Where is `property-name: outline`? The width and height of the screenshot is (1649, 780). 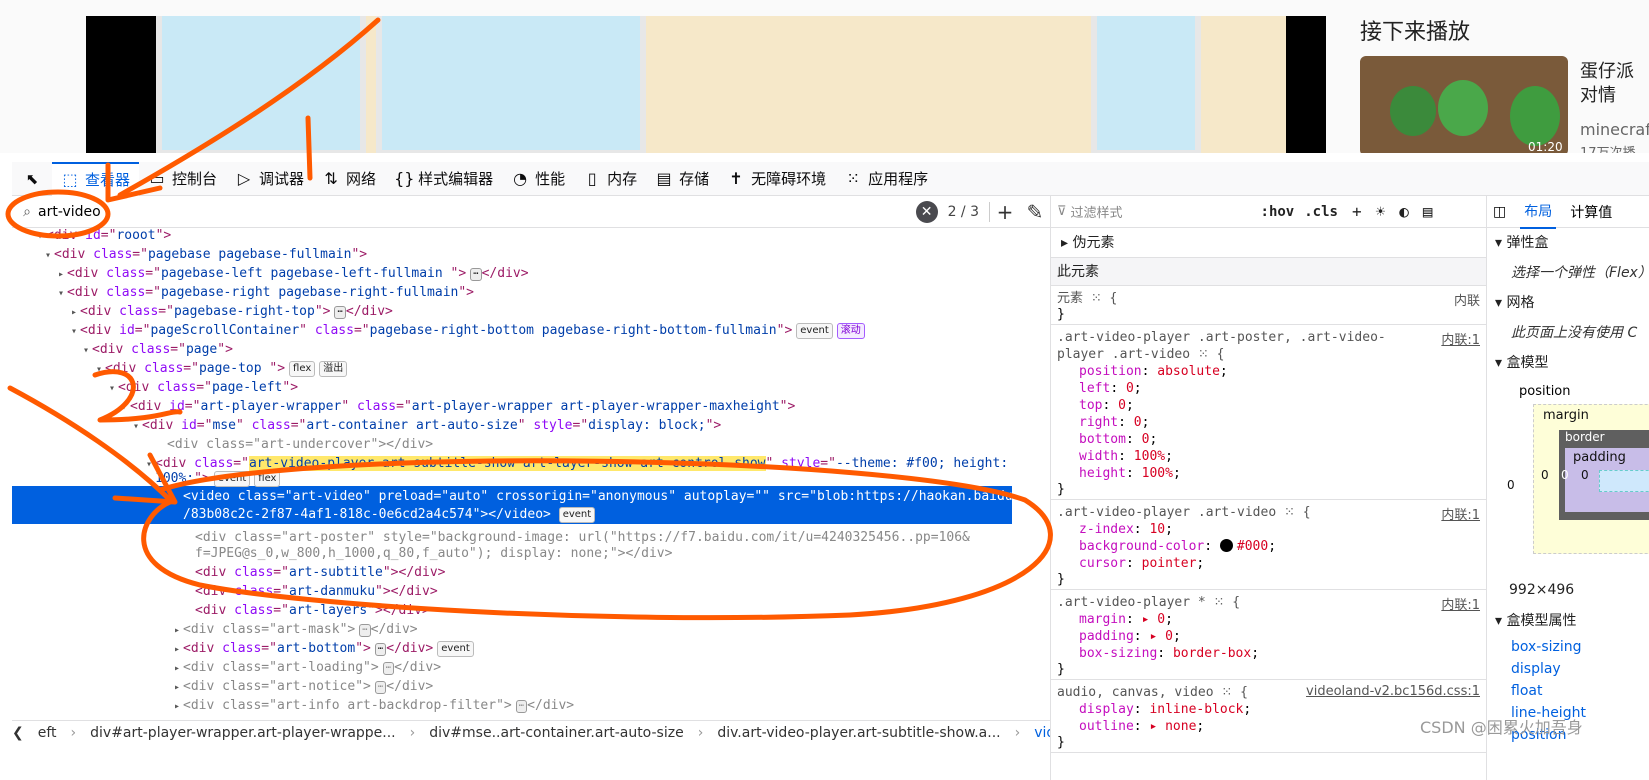 property-name: outline is located at coordinates (1106, 726).